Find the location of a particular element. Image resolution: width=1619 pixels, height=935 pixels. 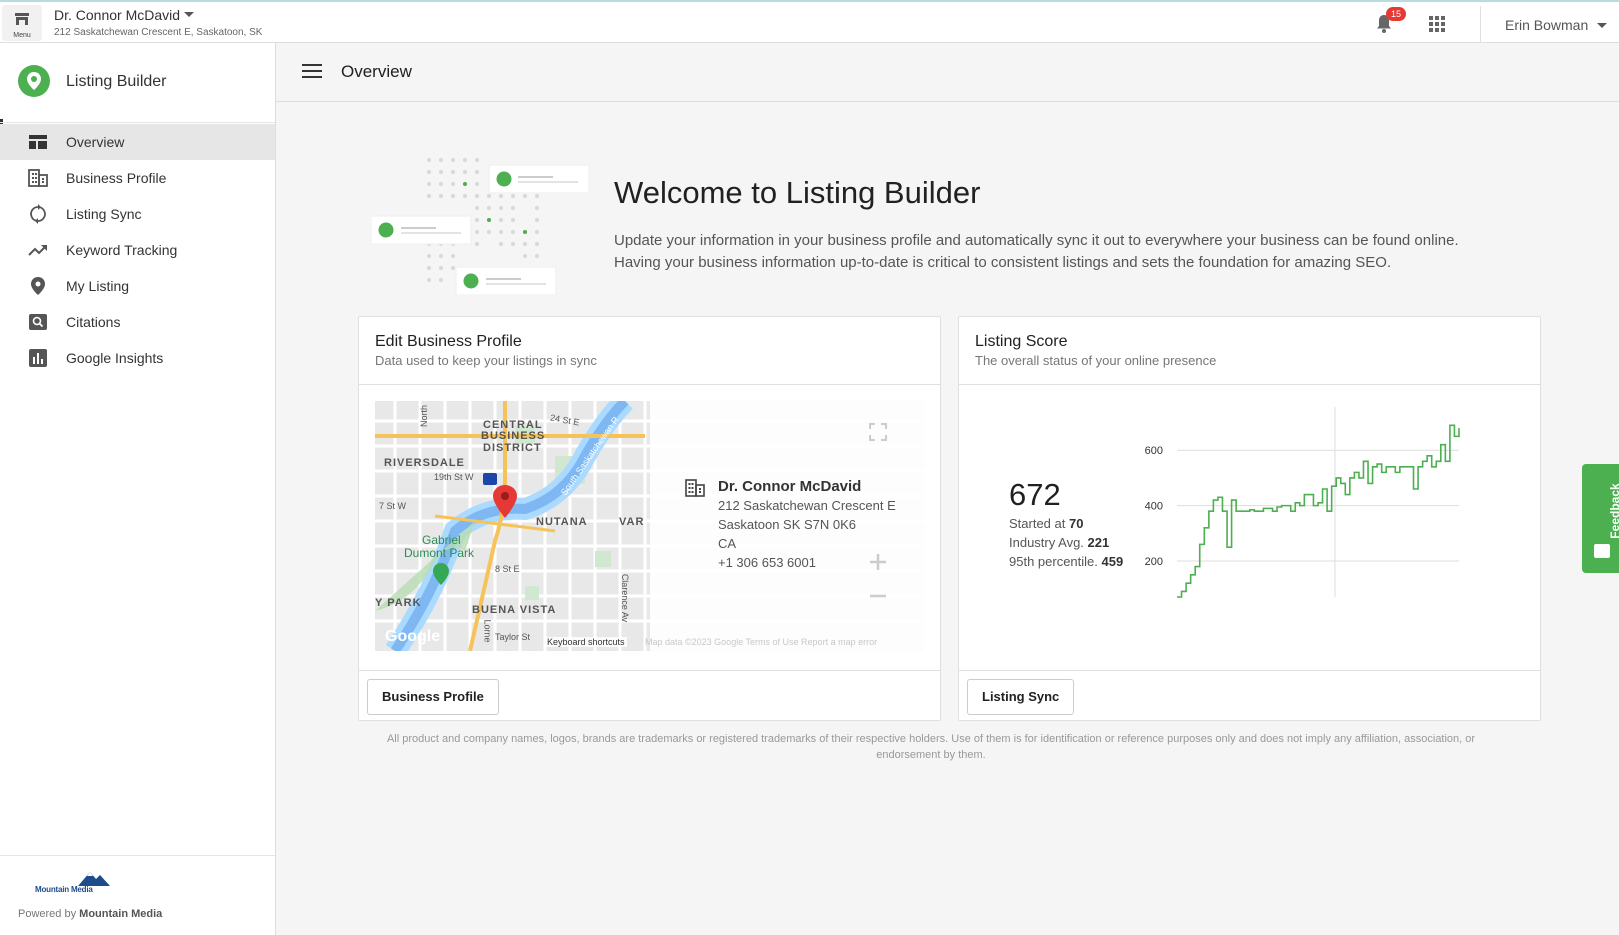

sidebar-item-label: Overview is located at coordinates (95, 142).